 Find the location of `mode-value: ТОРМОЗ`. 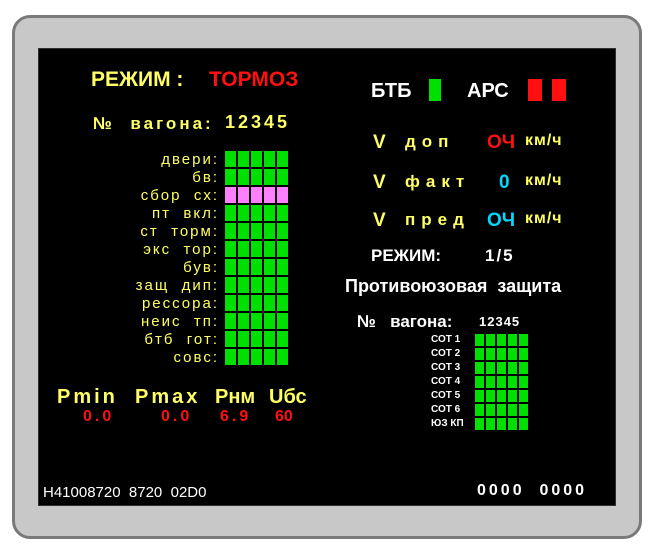

mode-value: ТОРМОЗ is located at coordinates (254, 79).